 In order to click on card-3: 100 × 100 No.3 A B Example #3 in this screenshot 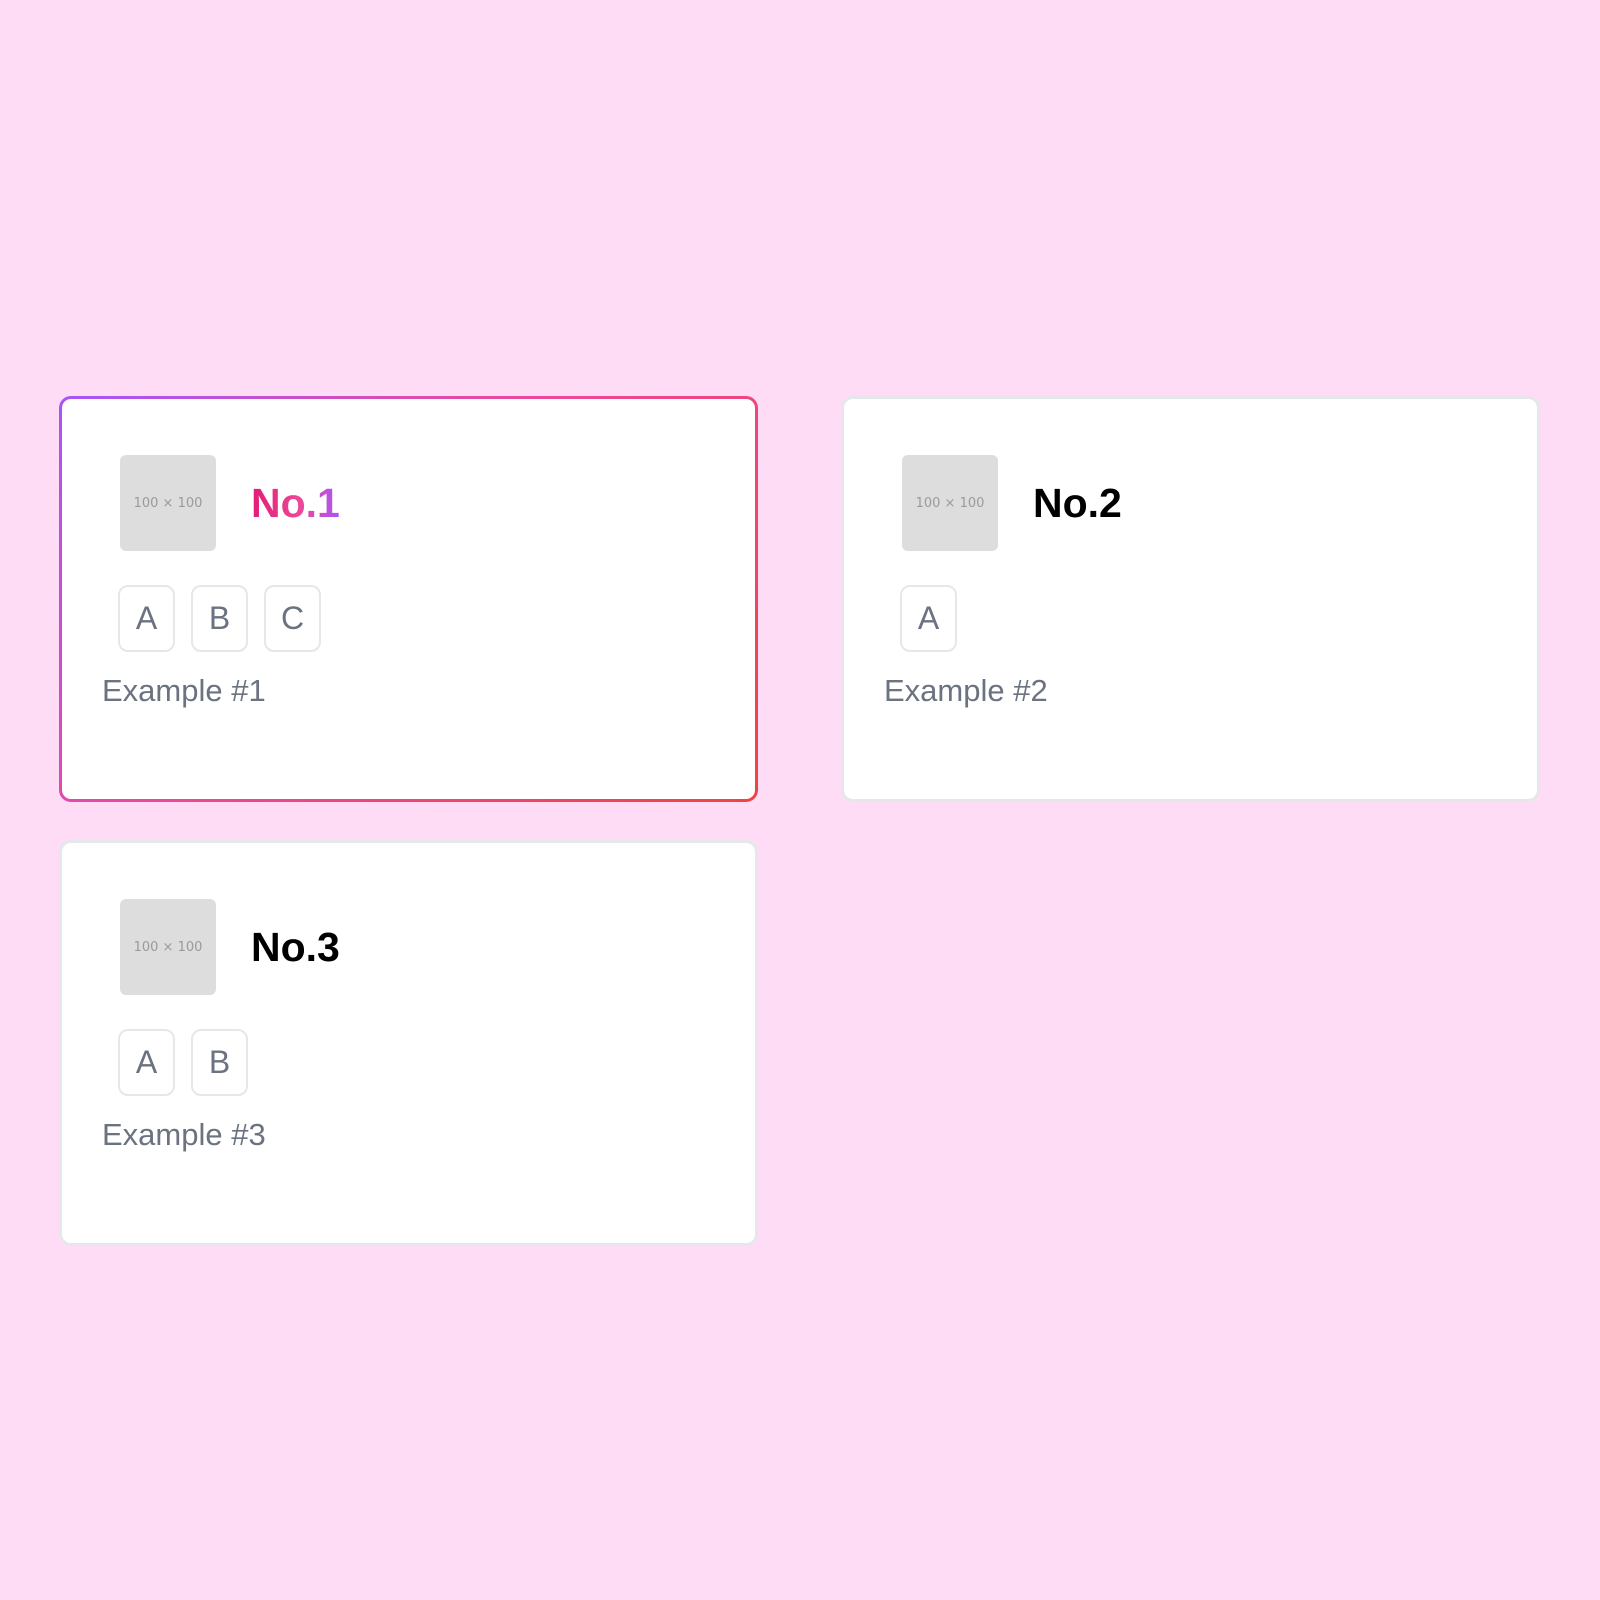, I will do `click(408, 1043)`.